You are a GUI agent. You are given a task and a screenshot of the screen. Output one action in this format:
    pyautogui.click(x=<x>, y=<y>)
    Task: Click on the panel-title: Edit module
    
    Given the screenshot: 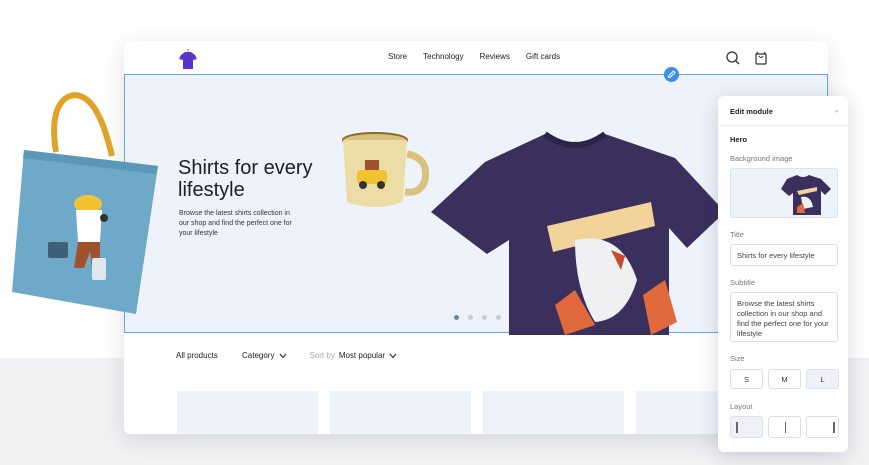 What is the action you would take?
    pyautogui.click(x=751, y=111)
    